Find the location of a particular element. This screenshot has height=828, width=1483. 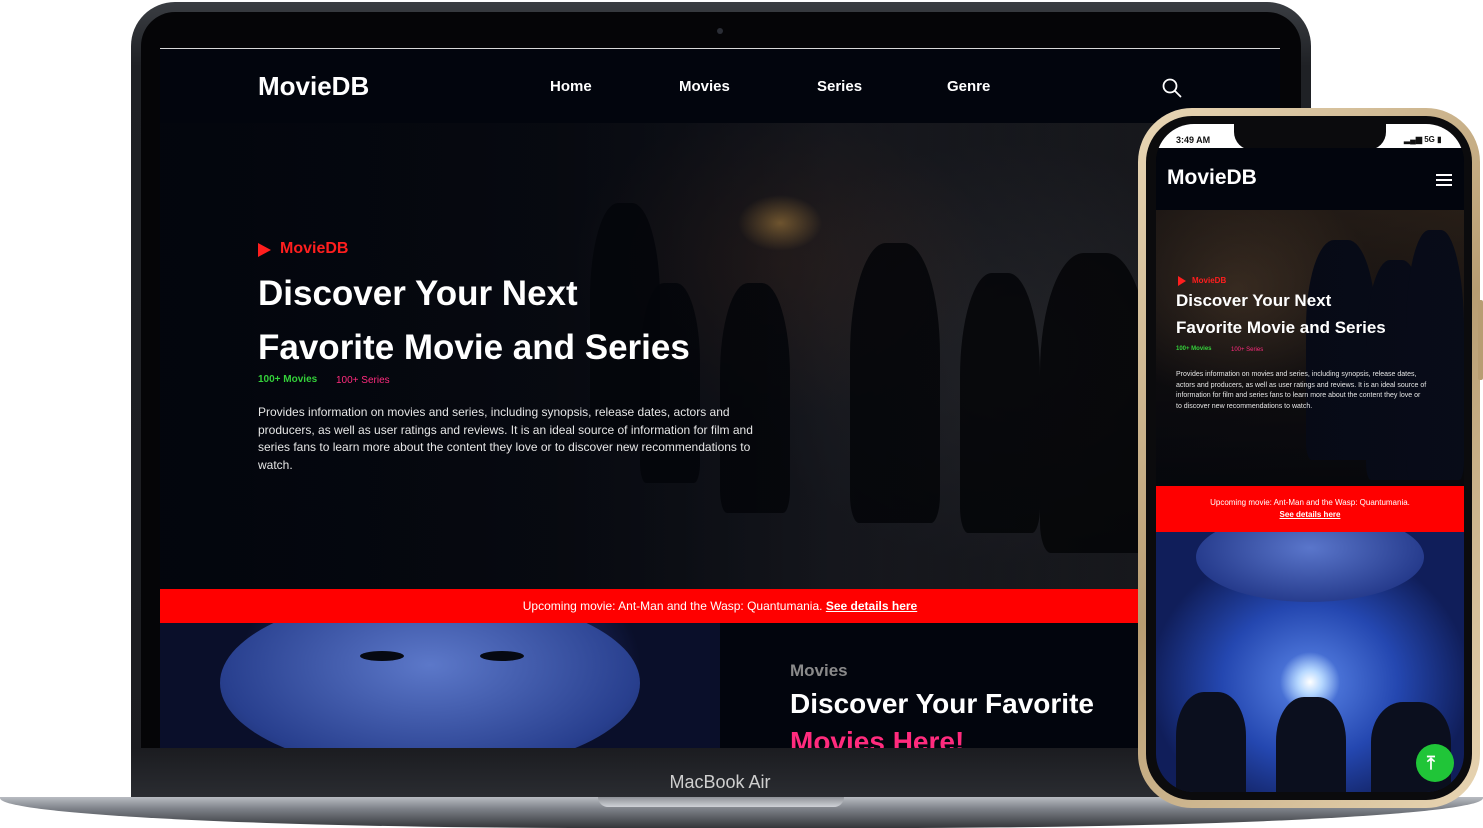

nav-link-genre: Genre is located at coordinates (968, 86).